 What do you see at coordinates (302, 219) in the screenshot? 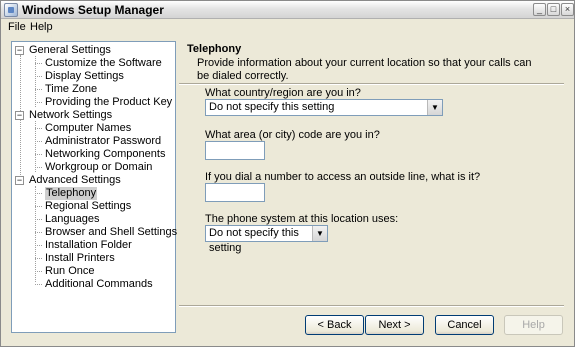
I see `phone-system-label: The phone system at this location uses:` at bounding box center [302, 219].